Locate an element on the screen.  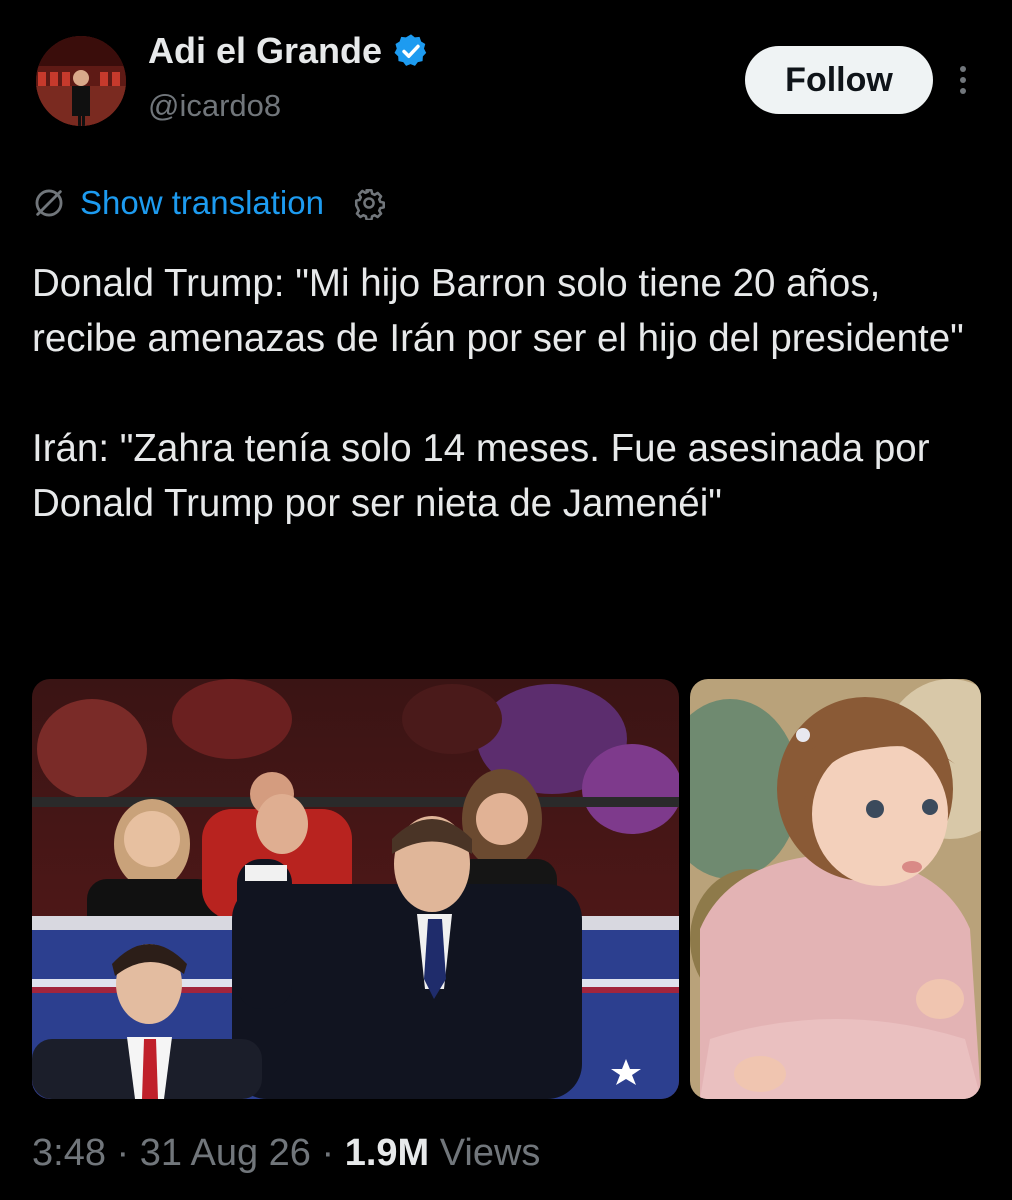
more-options-icon is located at coordinates (963, 80).